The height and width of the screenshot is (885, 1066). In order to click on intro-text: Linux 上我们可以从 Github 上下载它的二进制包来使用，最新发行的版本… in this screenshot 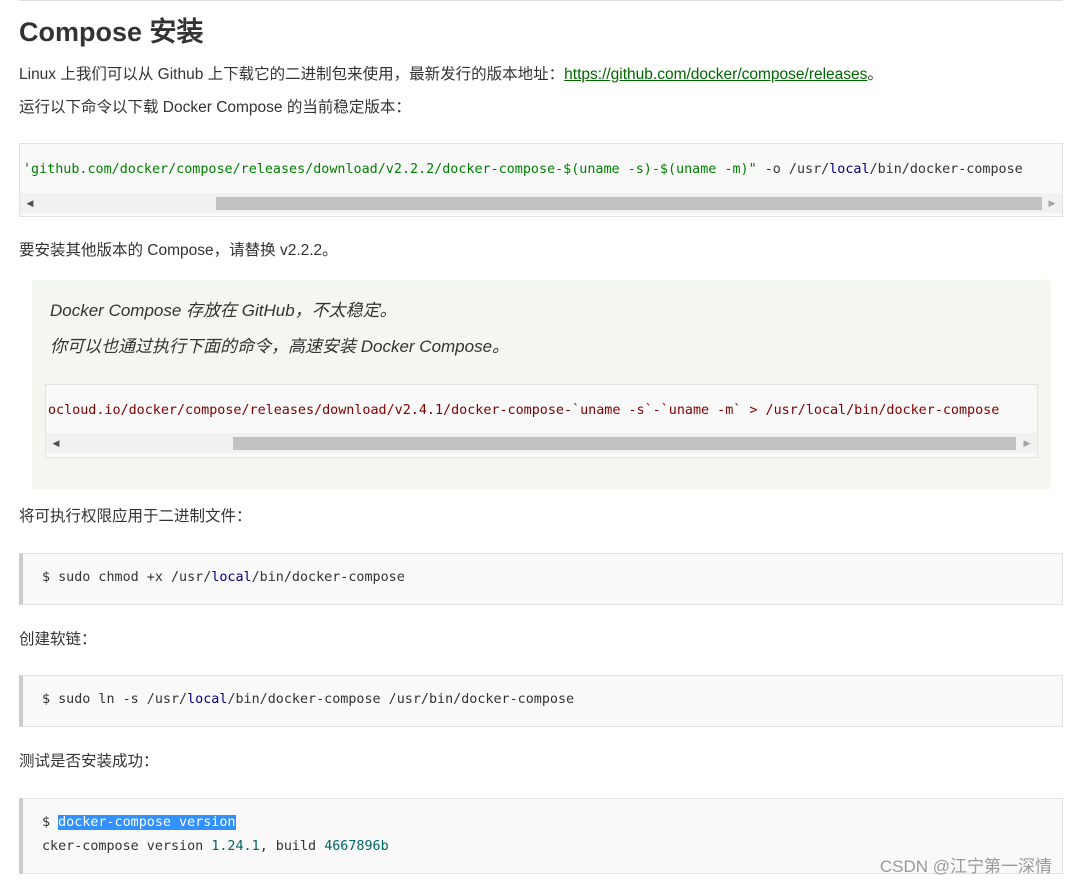, I will do `click(292, 74)`.